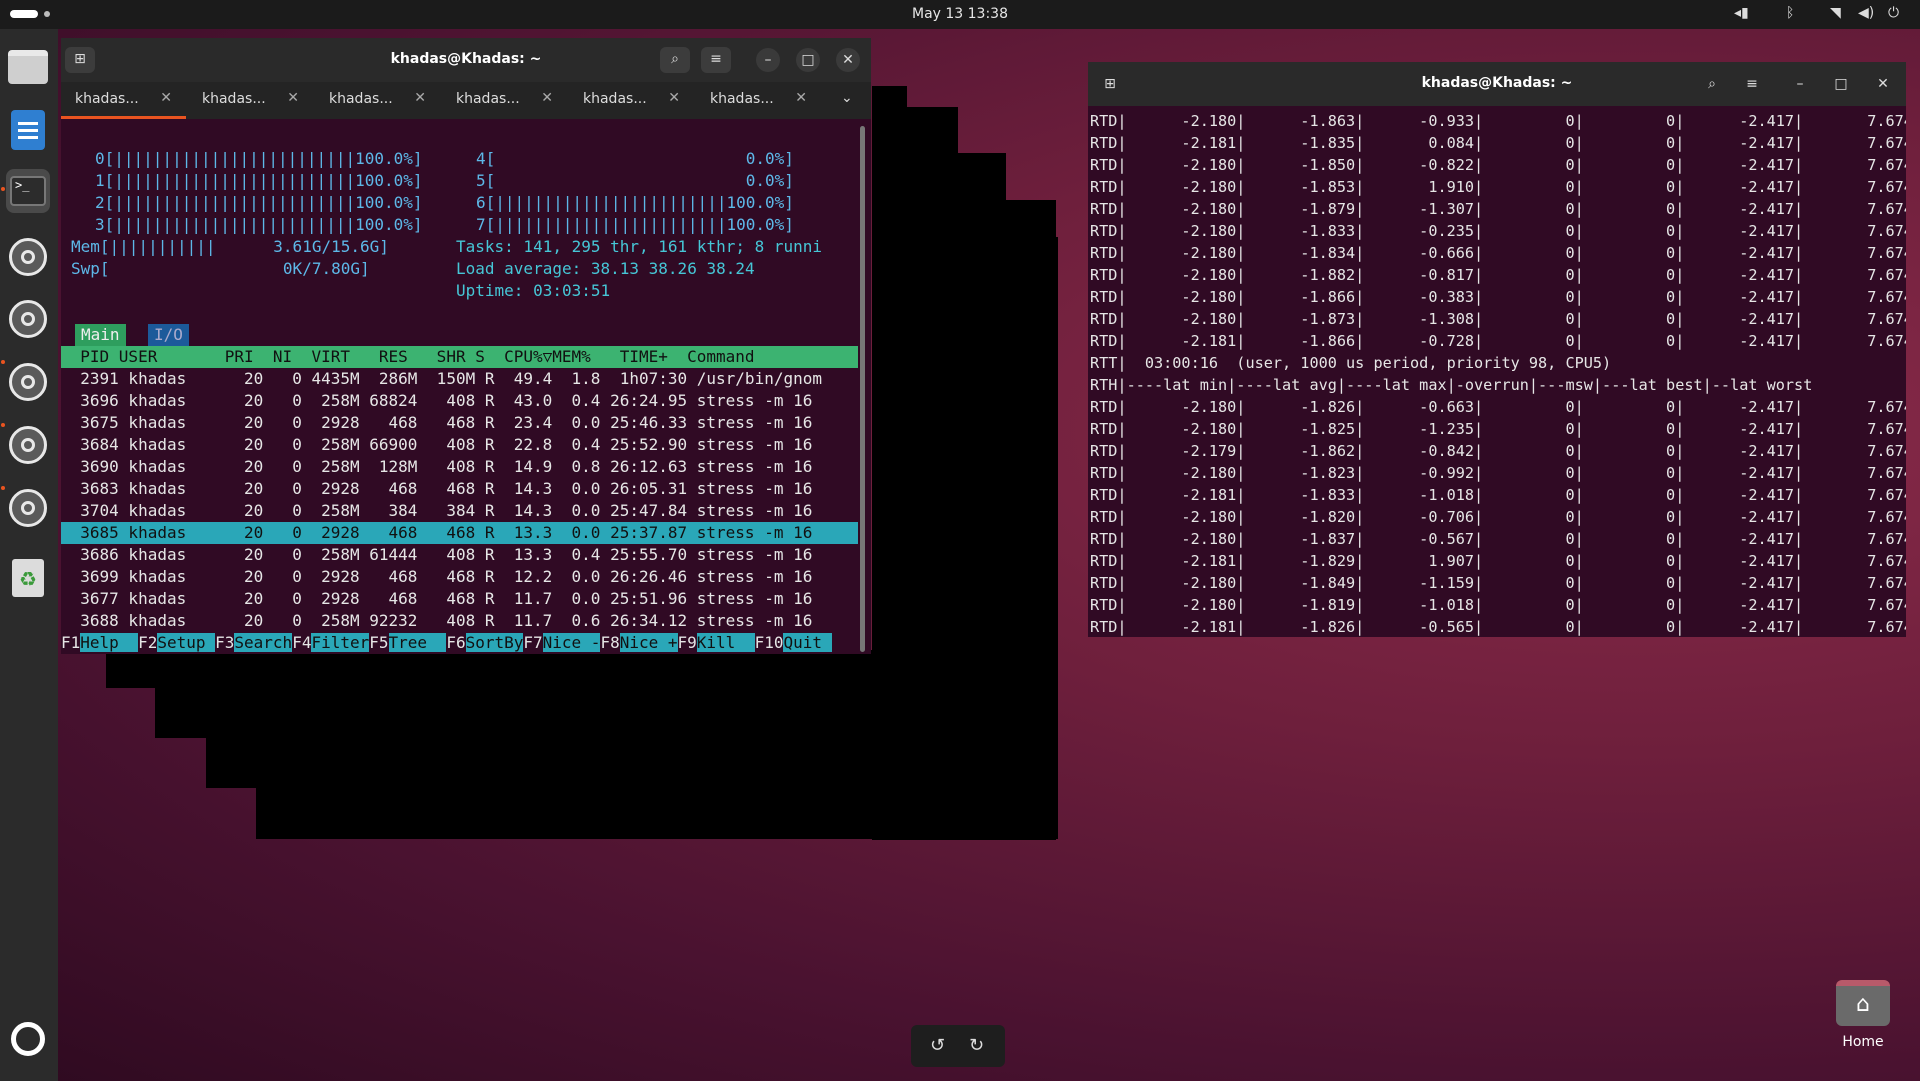  Describe the element at coordinates (1835, 13) in the screenshot. I see `wifi-icon: ◥` at that location.